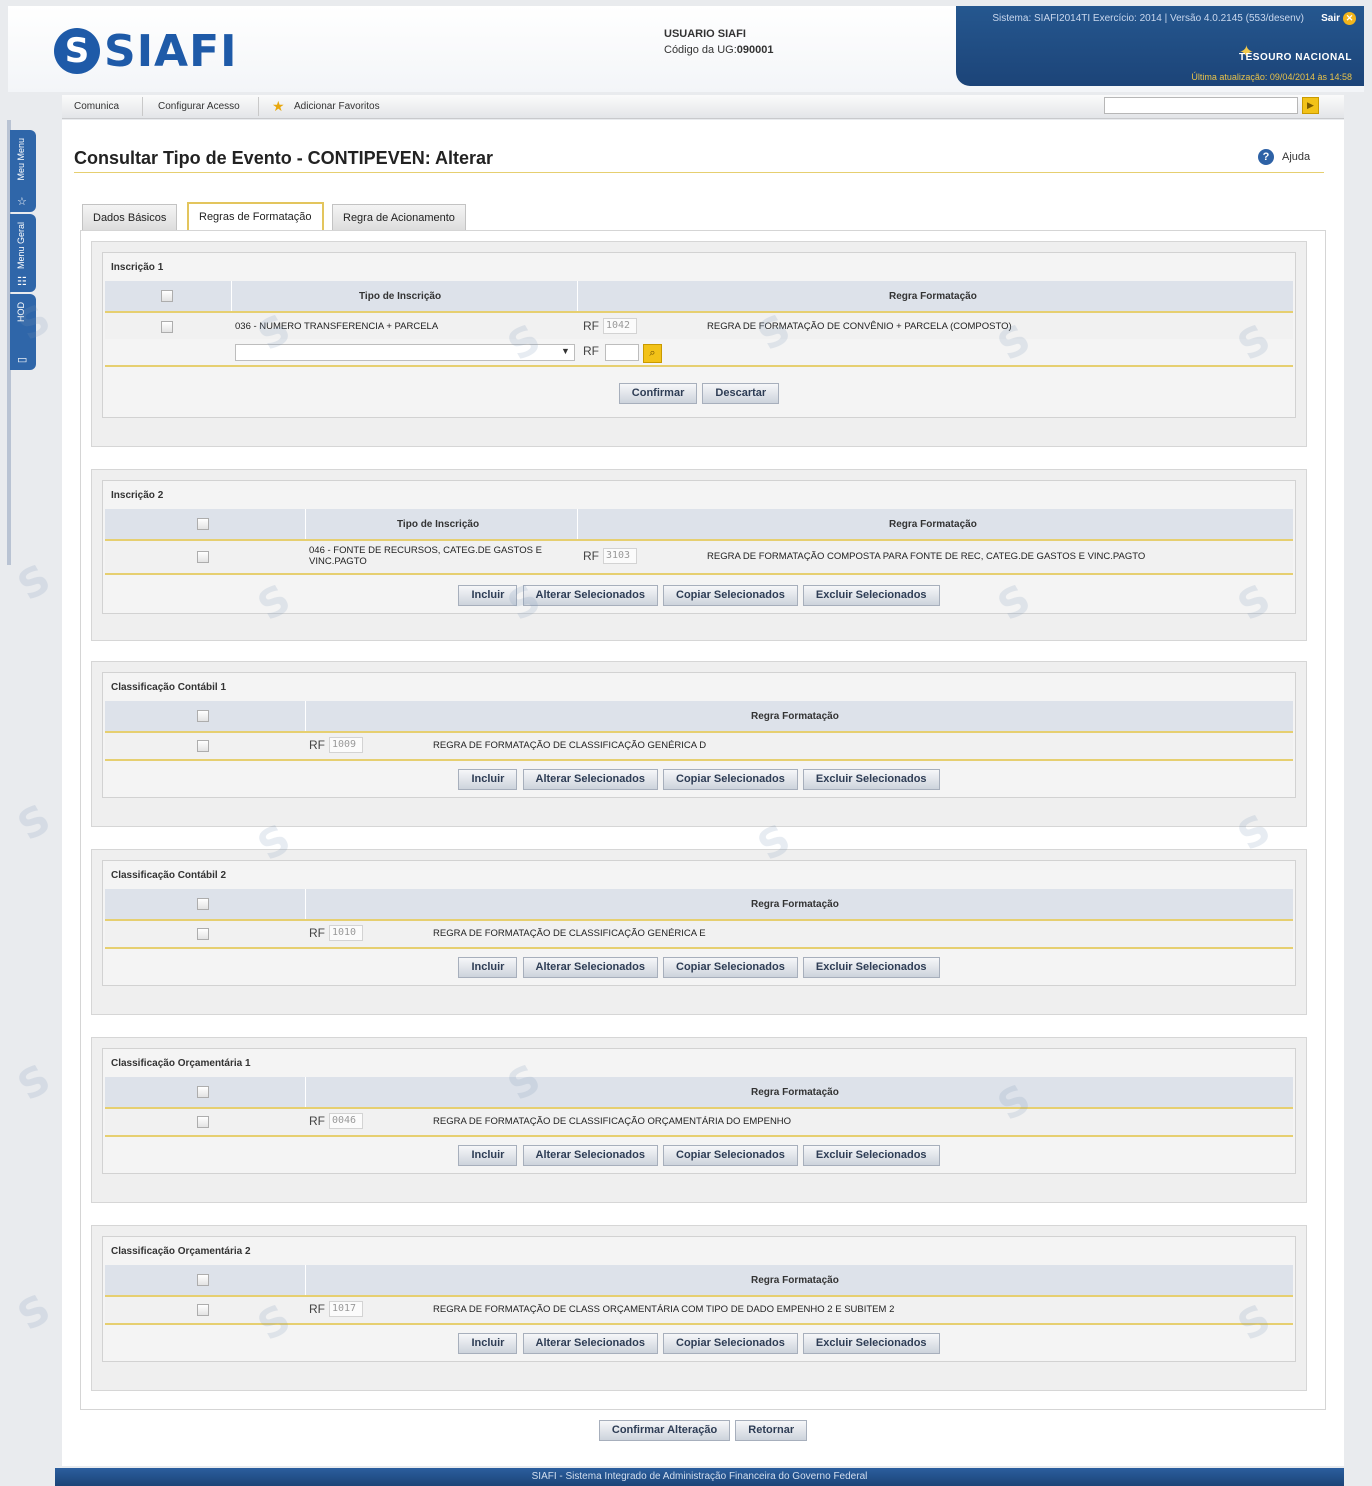 This screenshot has width=1372, height=1486. What do you see at coordinates (1349, 18) in the screenshot?
I see `exit-icon: ✕` at bounding box center [1349, 18].